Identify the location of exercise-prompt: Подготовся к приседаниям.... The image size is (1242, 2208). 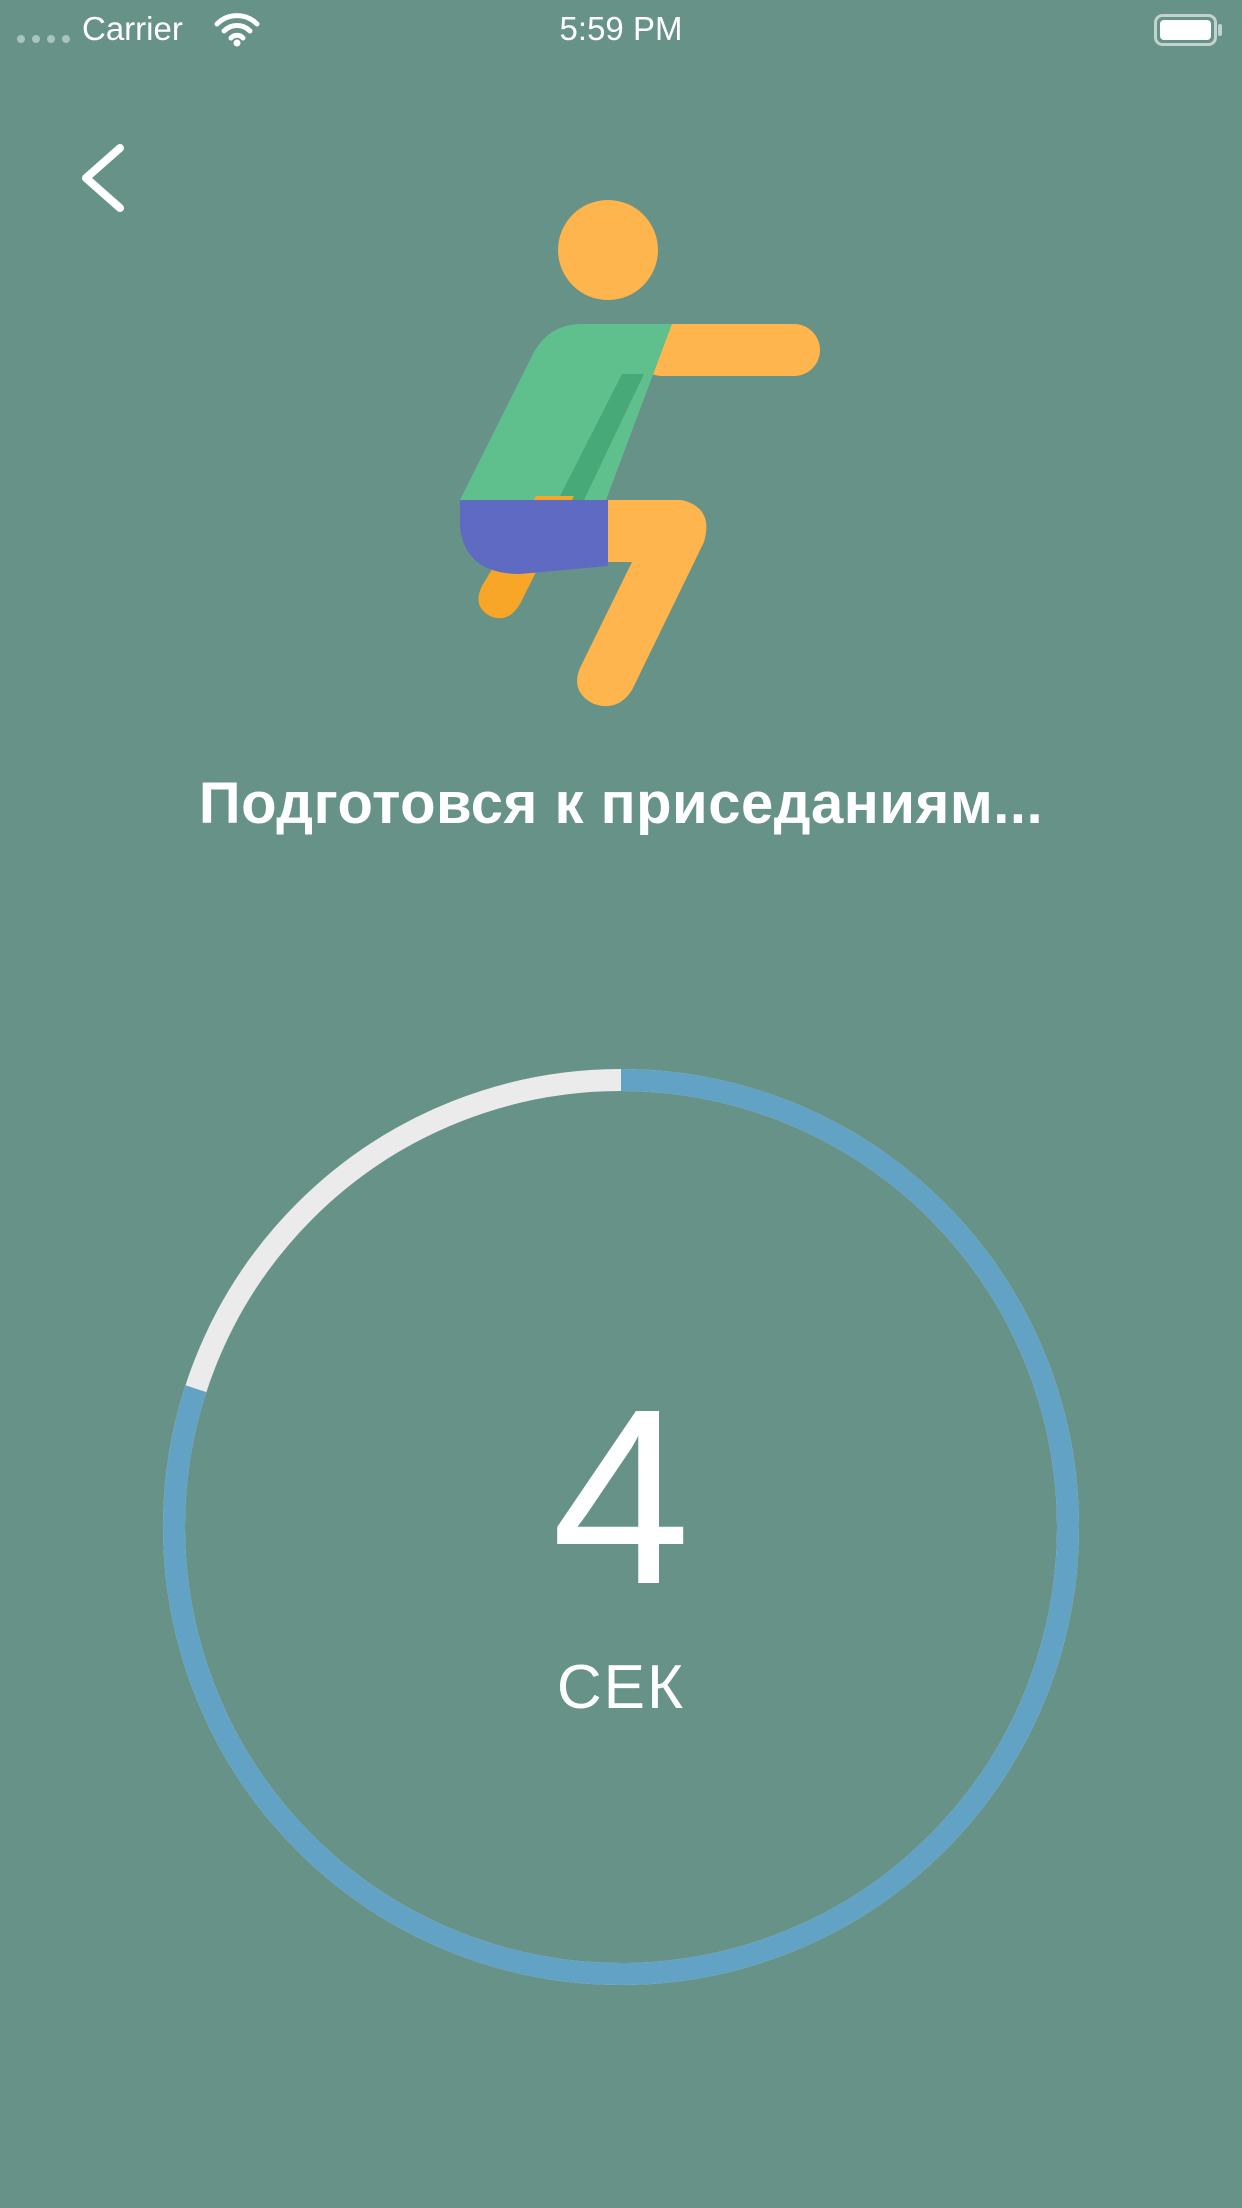
(621, 803).